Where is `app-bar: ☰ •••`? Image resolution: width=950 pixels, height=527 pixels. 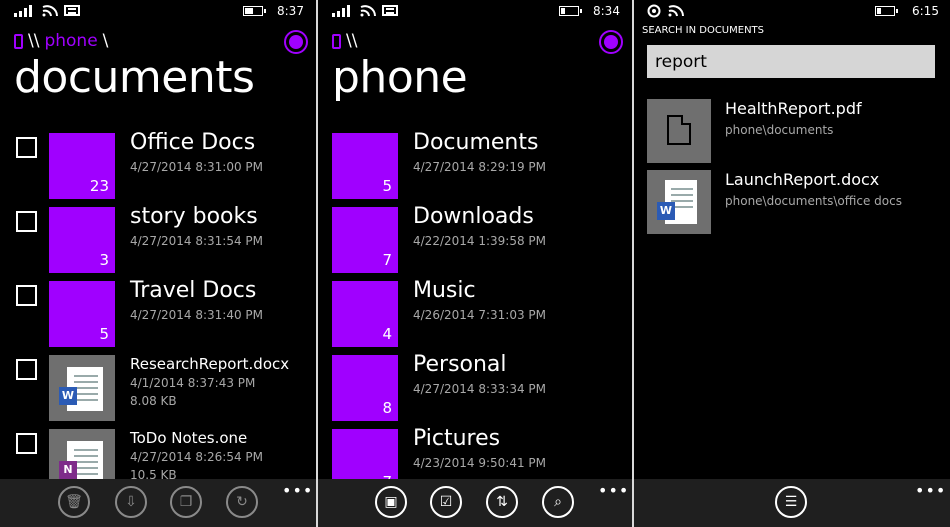 app-bar: ☰ ••• is located at coordinates (792, 503).